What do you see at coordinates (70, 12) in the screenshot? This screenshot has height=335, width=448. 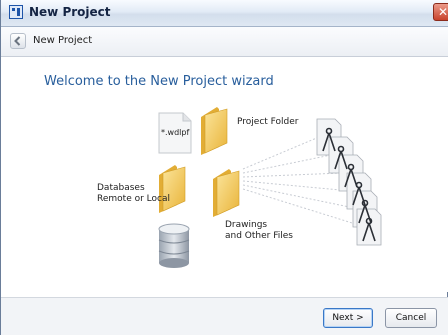 I see `window-title: New Project` at bounding box center [70, 12].